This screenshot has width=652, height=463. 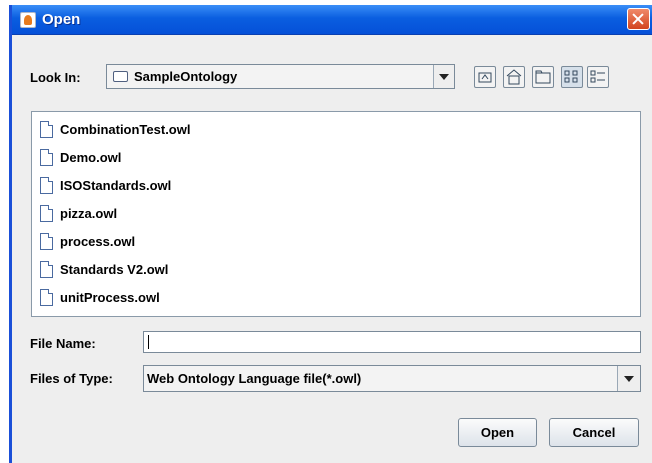 I want to click on list-view-icon, so click(x=571, y=76).